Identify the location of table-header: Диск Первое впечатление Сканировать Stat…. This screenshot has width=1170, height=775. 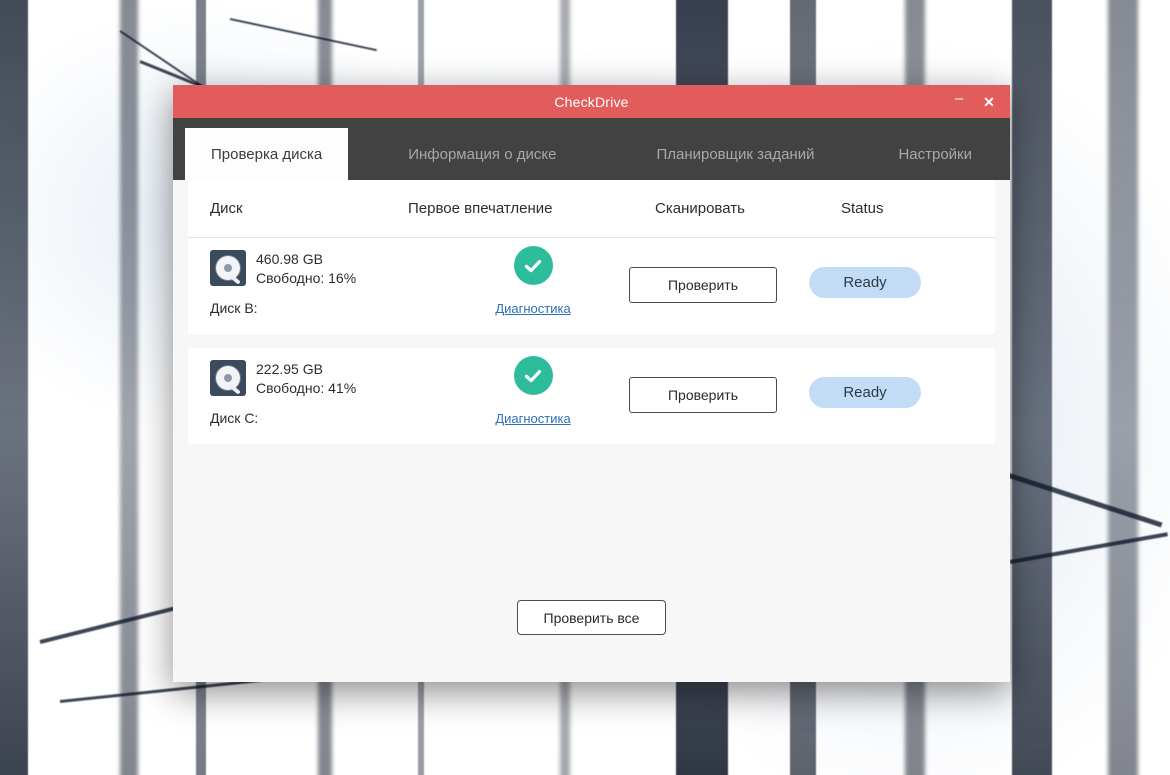
(591, 209).